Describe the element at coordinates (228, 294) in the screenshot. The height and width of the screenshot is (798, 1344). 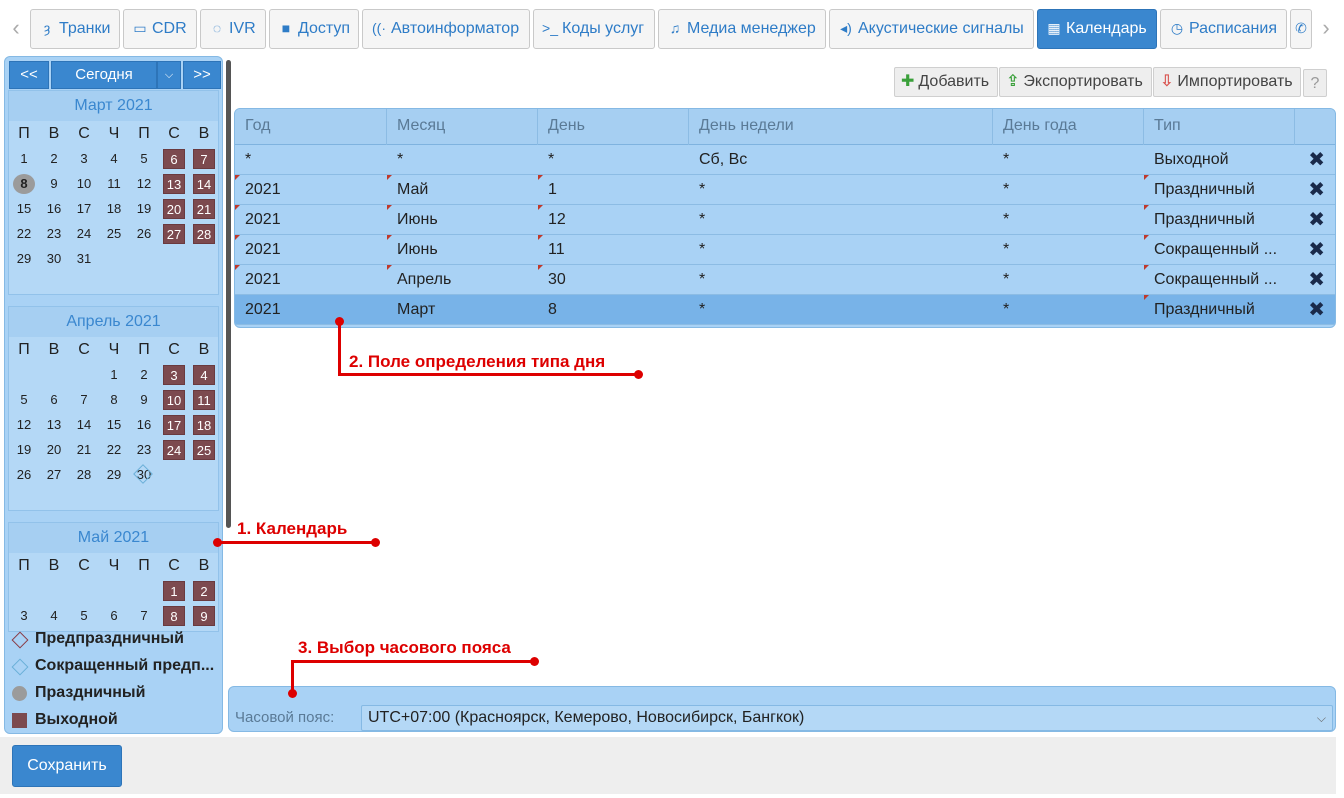
I see `calendar-scrollbar` at that location.